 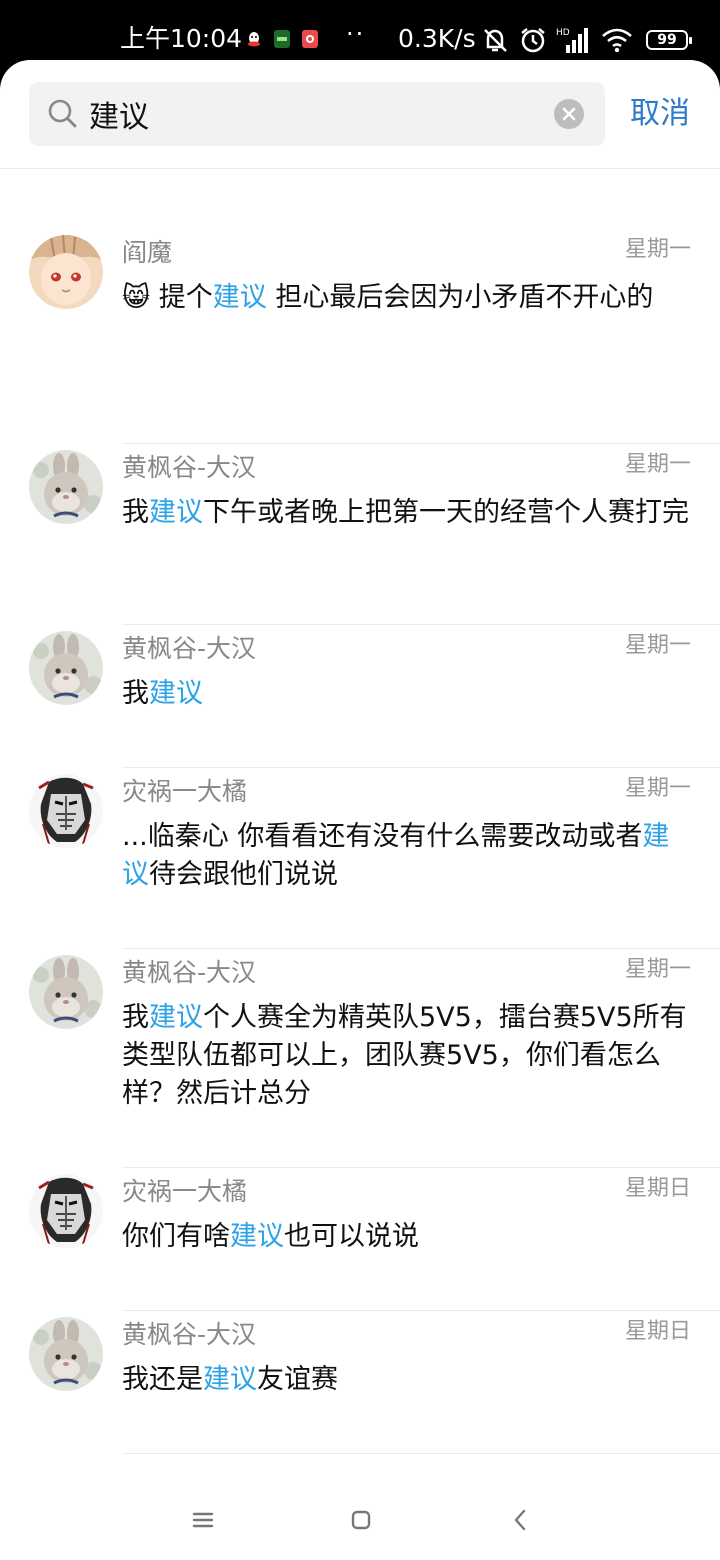 I want to click on item-divider, so click(x=421, y=1453).